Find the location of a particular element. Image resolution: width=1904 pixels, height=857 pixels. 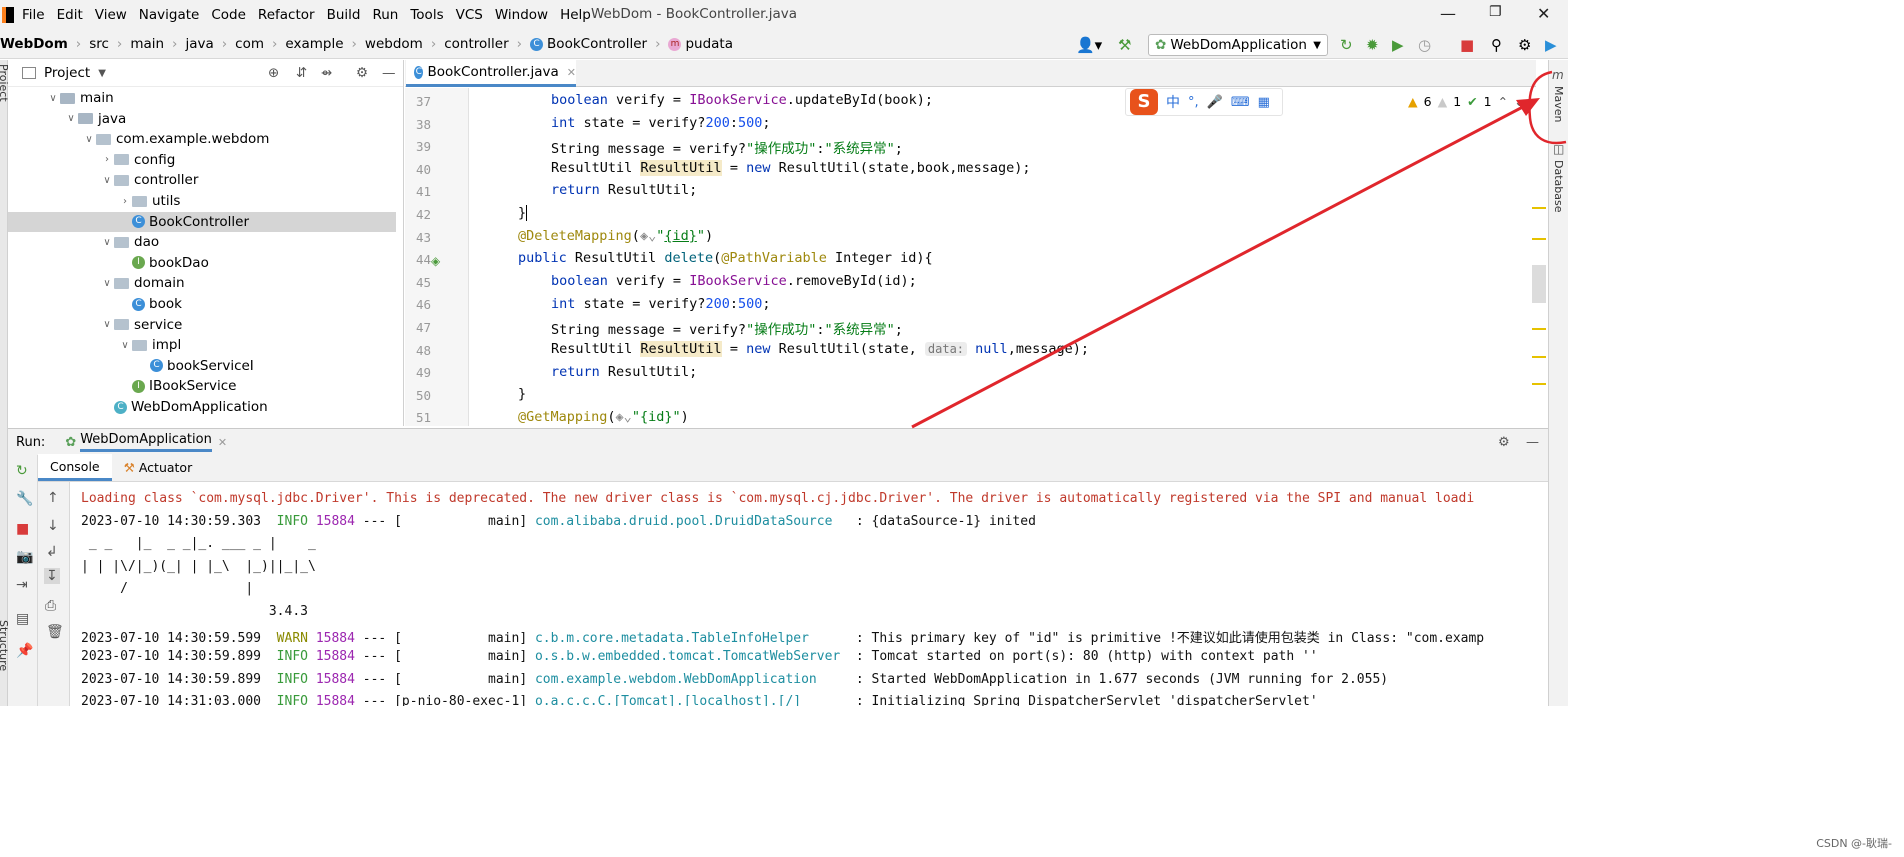

csdn-watermark: CSDN @-耿瑞- is located at coordinates (1854, 843).